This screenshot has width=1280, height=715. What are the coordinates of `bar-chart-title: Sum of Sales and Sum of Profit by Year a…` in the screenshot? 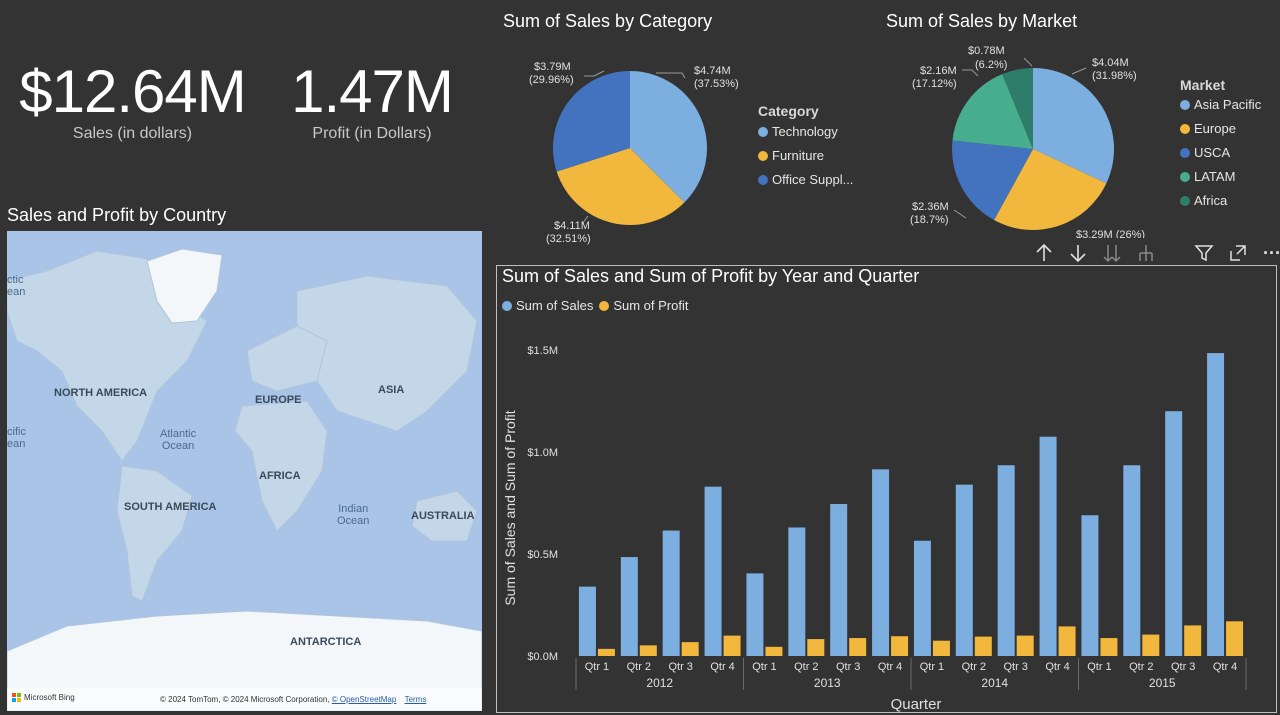 It's located at (711, 276).